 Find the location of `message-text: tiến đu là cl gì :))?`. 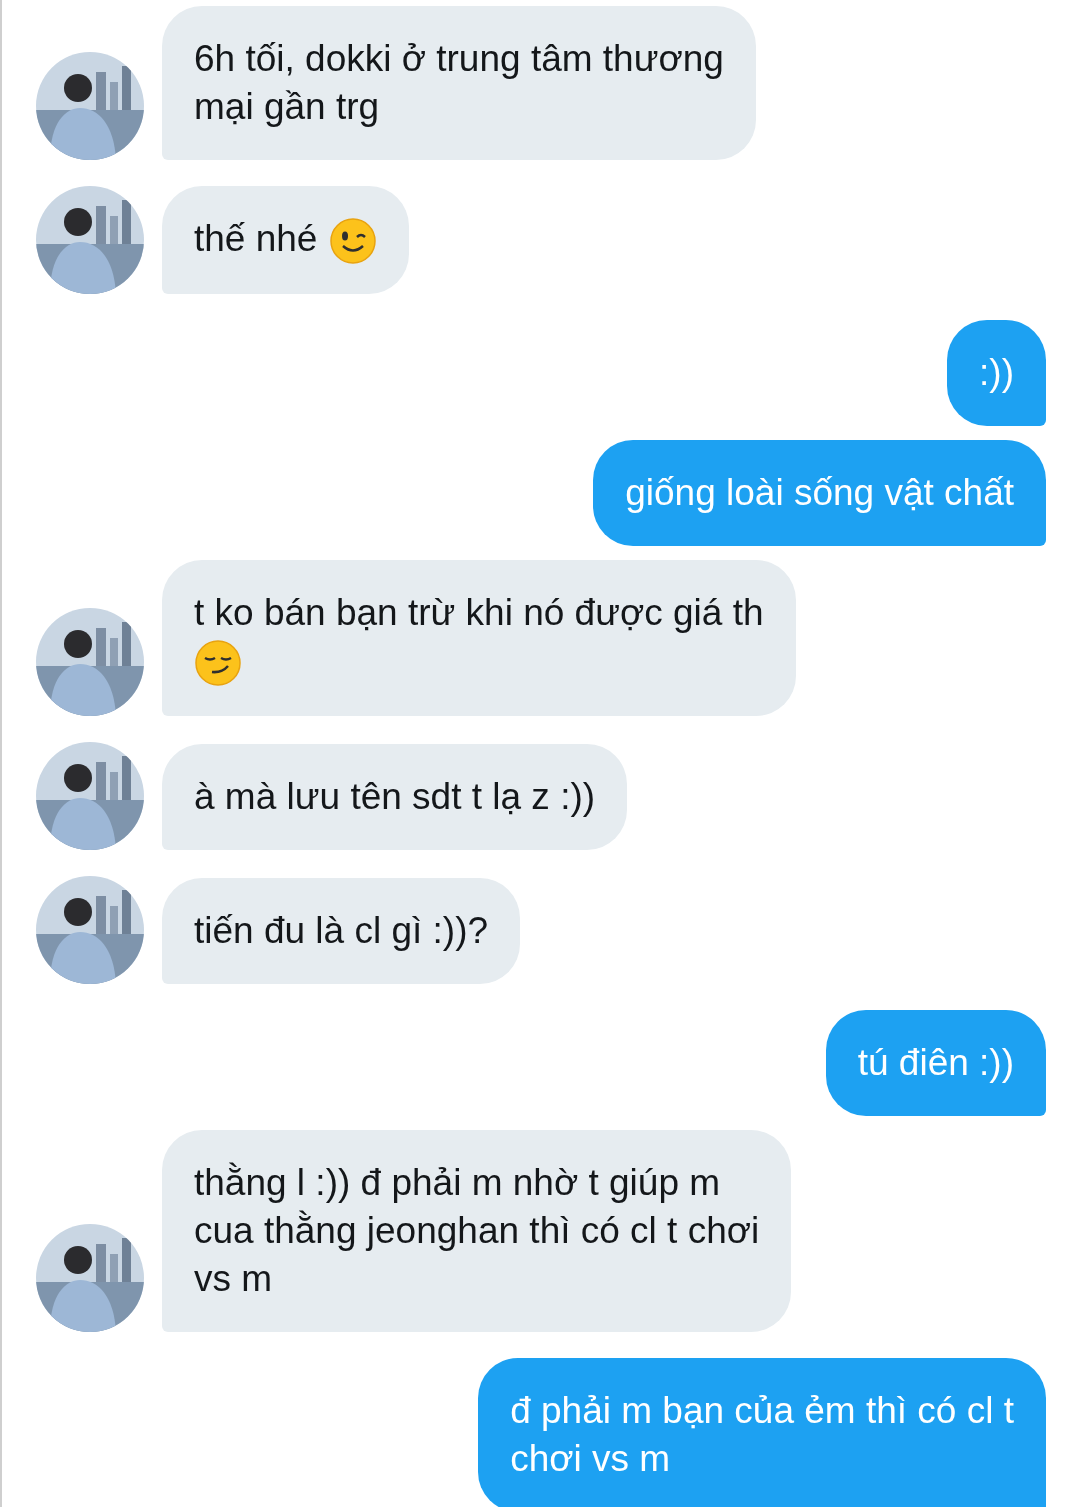

message-text: tiến đu là cl gì :))? is located at coordinates (341, 931).